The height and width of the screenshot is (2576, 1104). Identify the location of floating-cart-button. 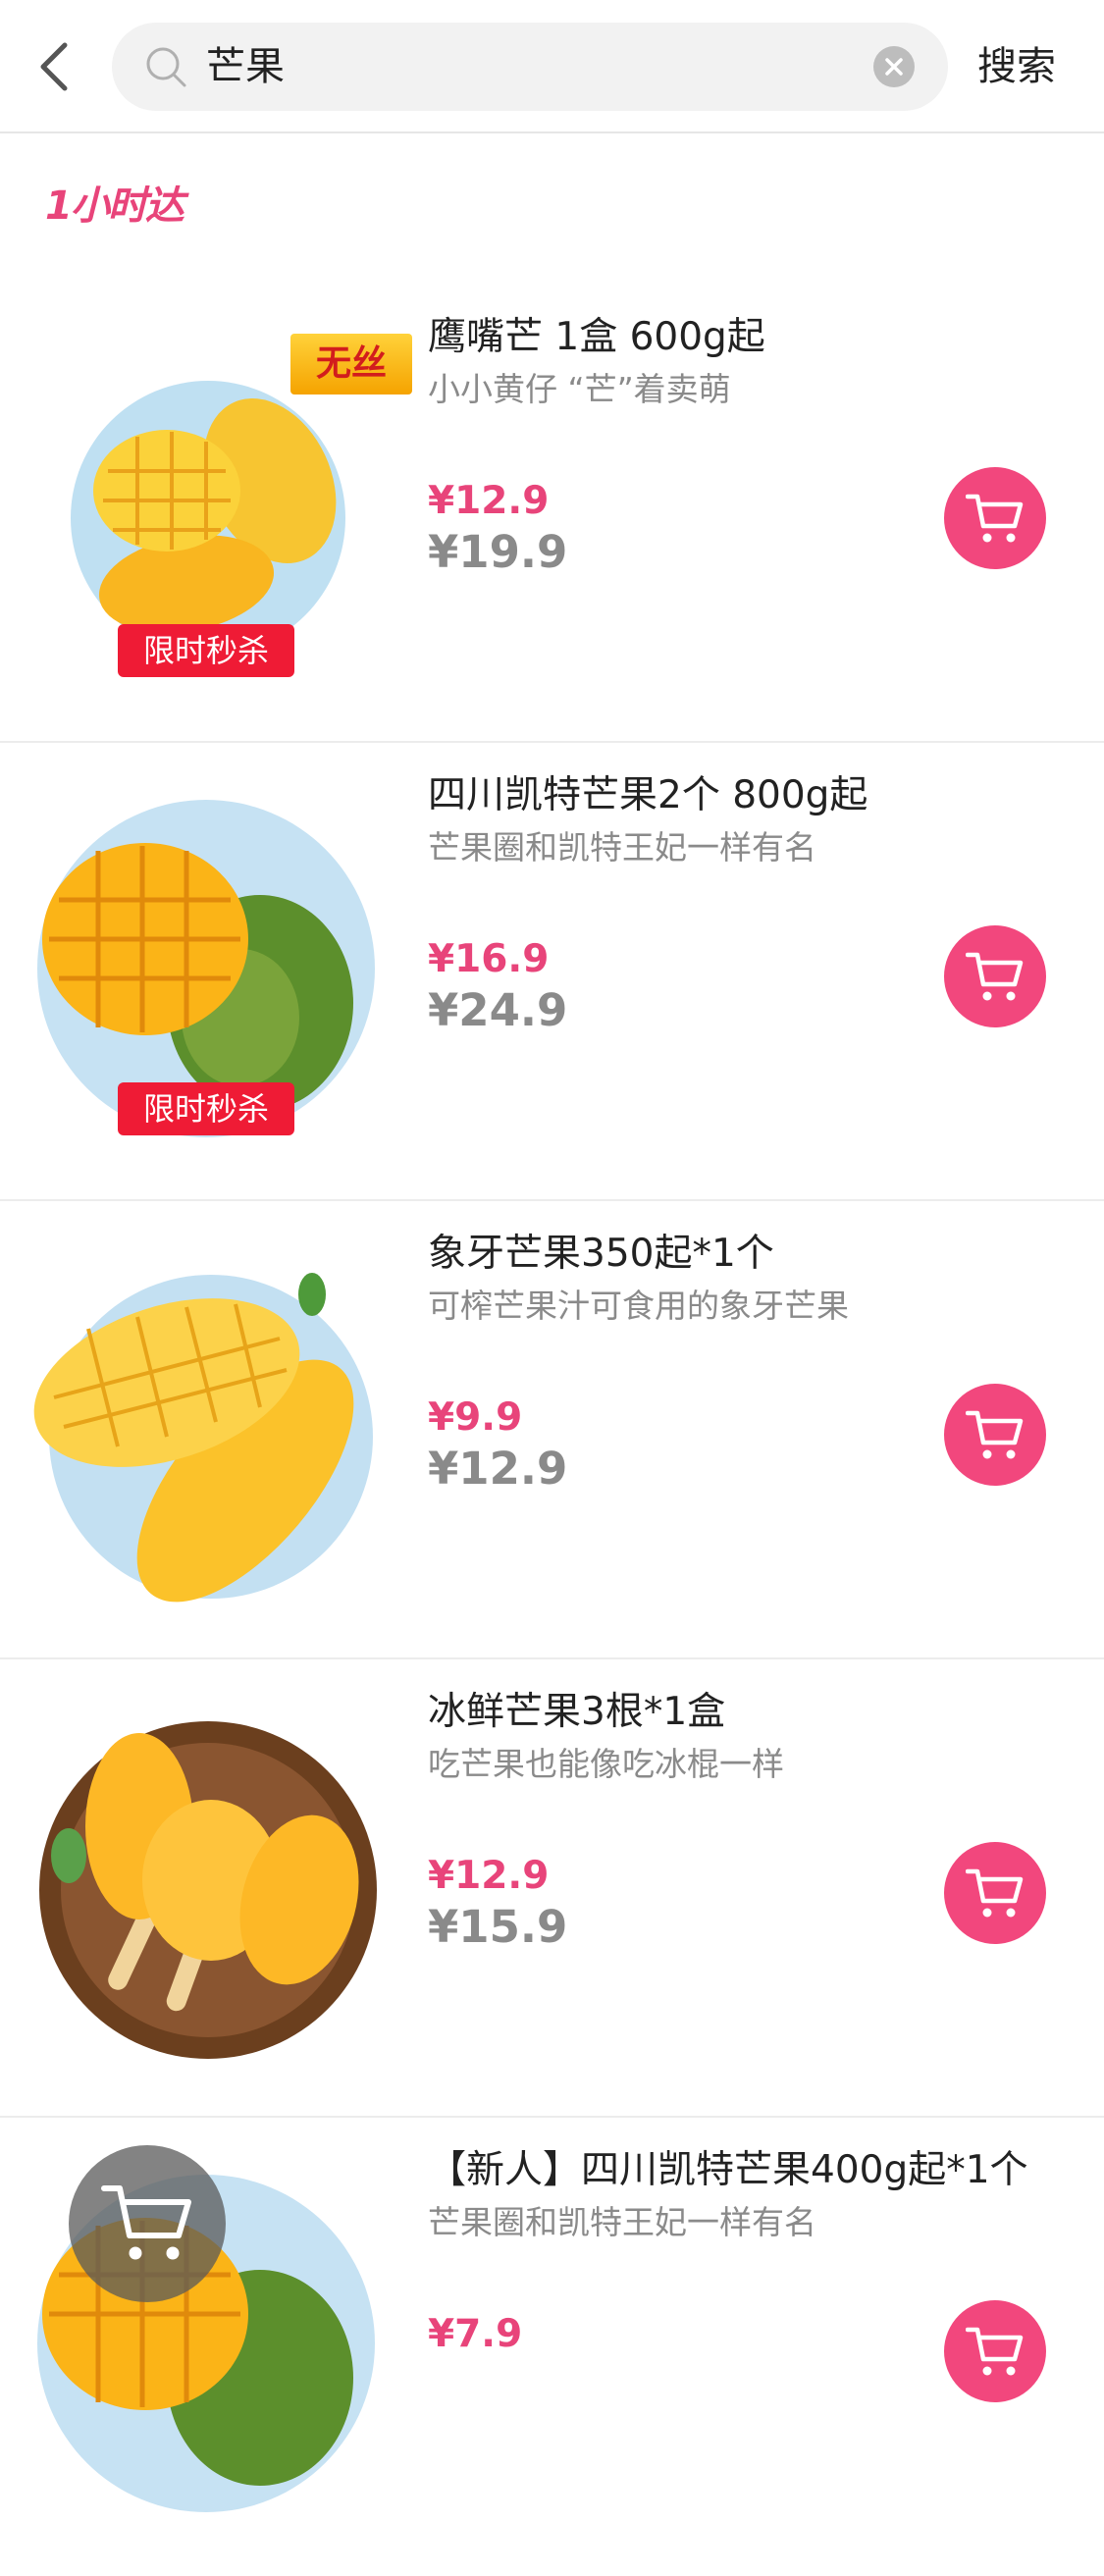
(147, 2223).